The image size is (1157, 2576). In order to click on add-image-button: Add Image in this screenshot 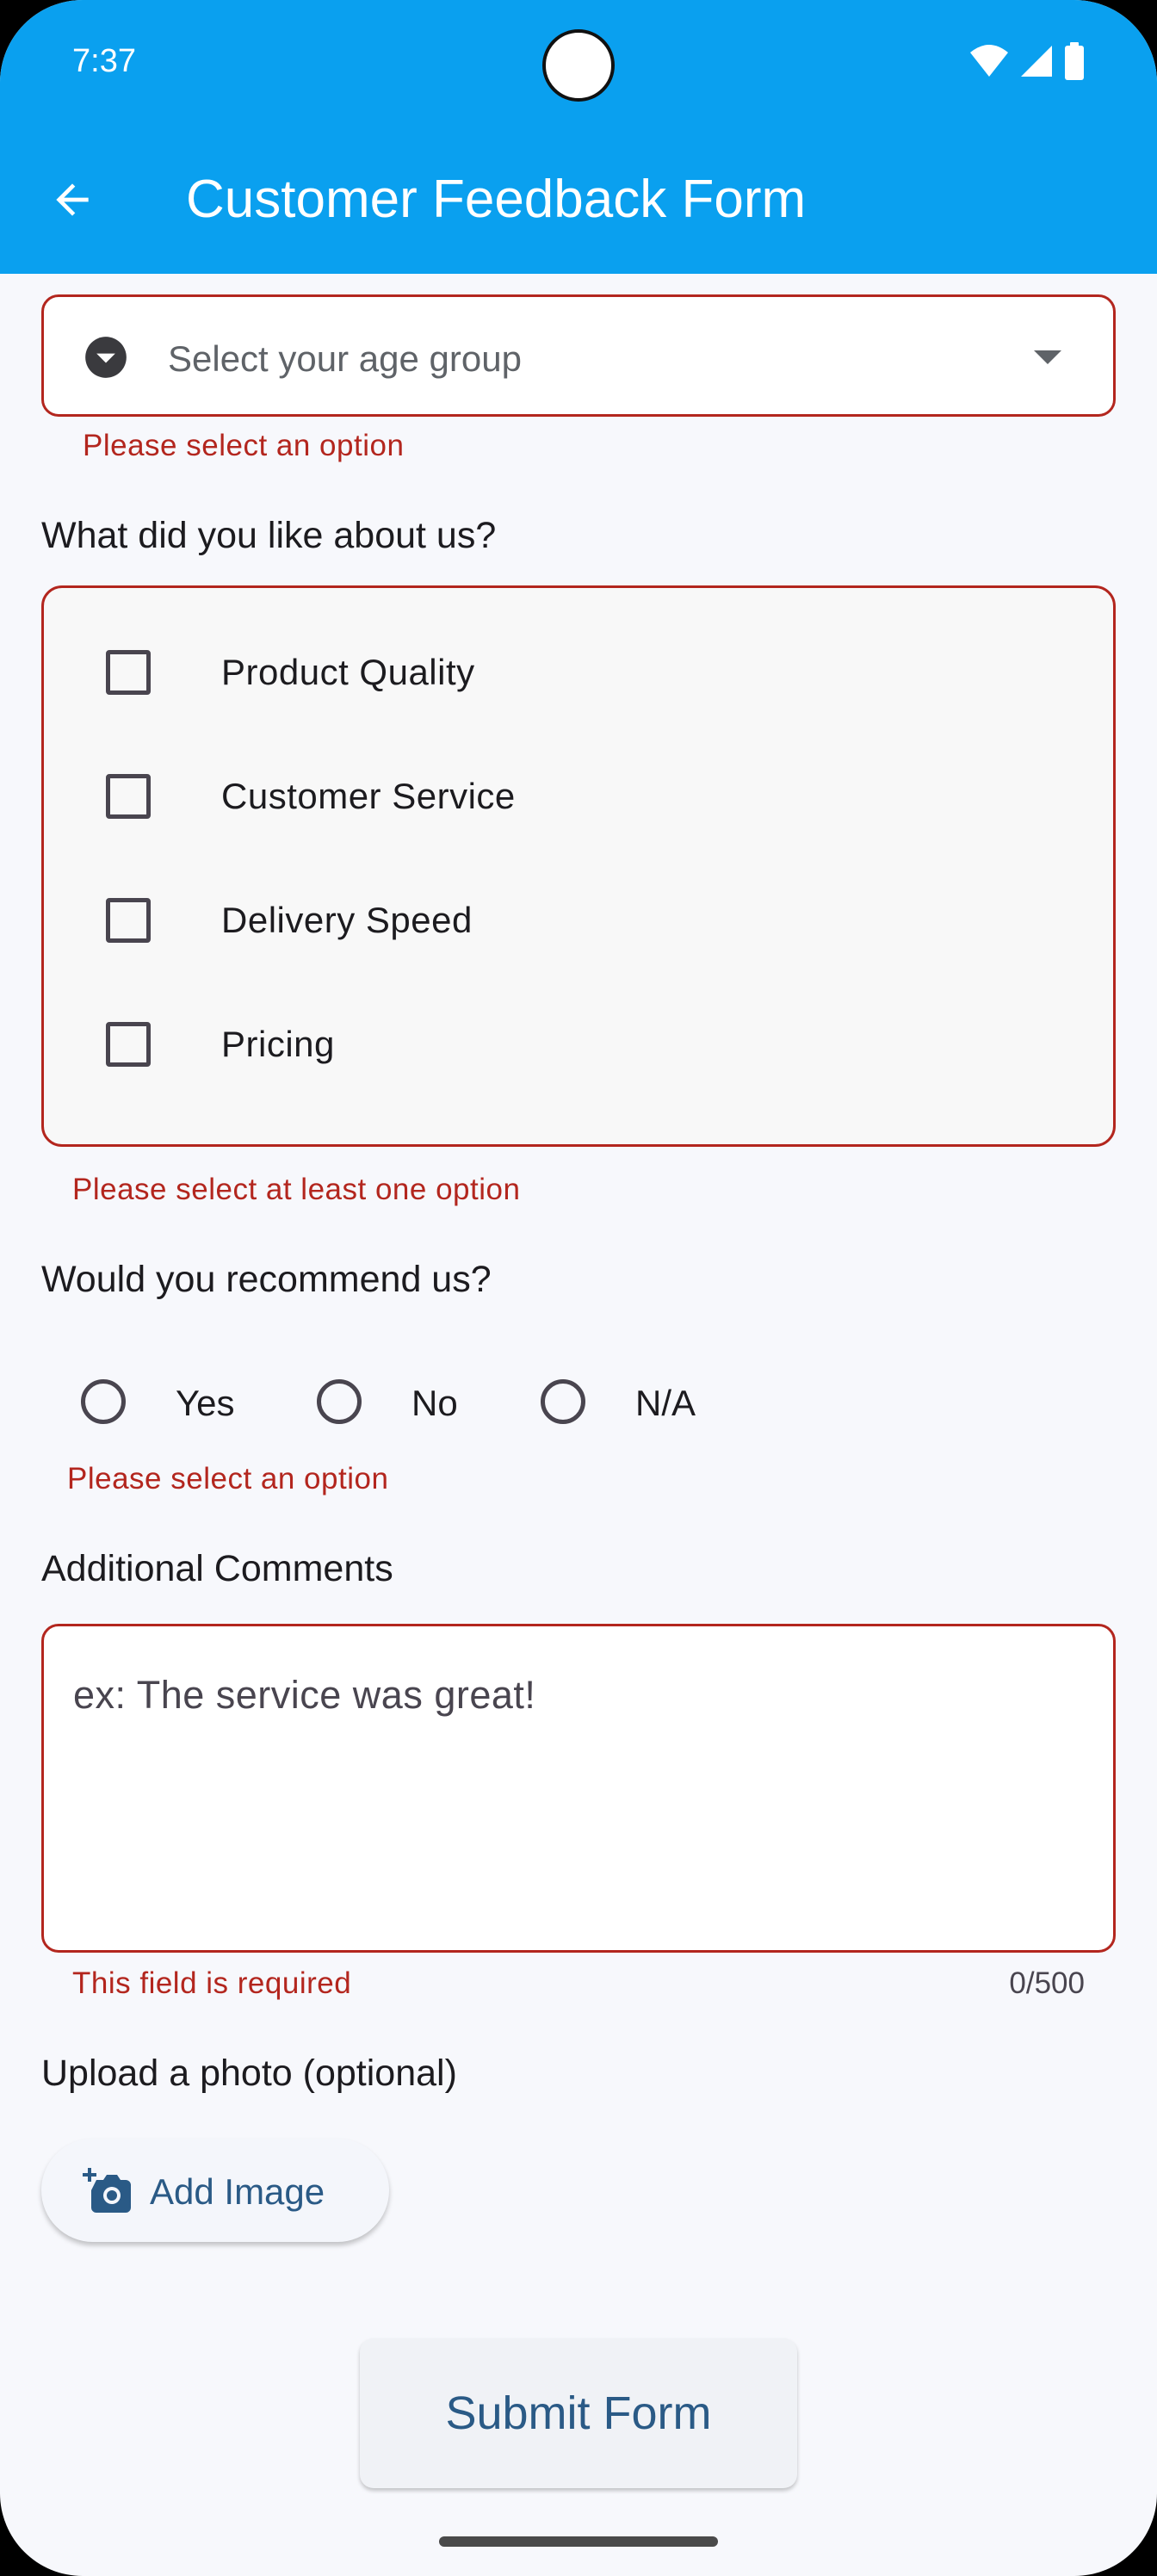, I will do `click(215, 2190)`.